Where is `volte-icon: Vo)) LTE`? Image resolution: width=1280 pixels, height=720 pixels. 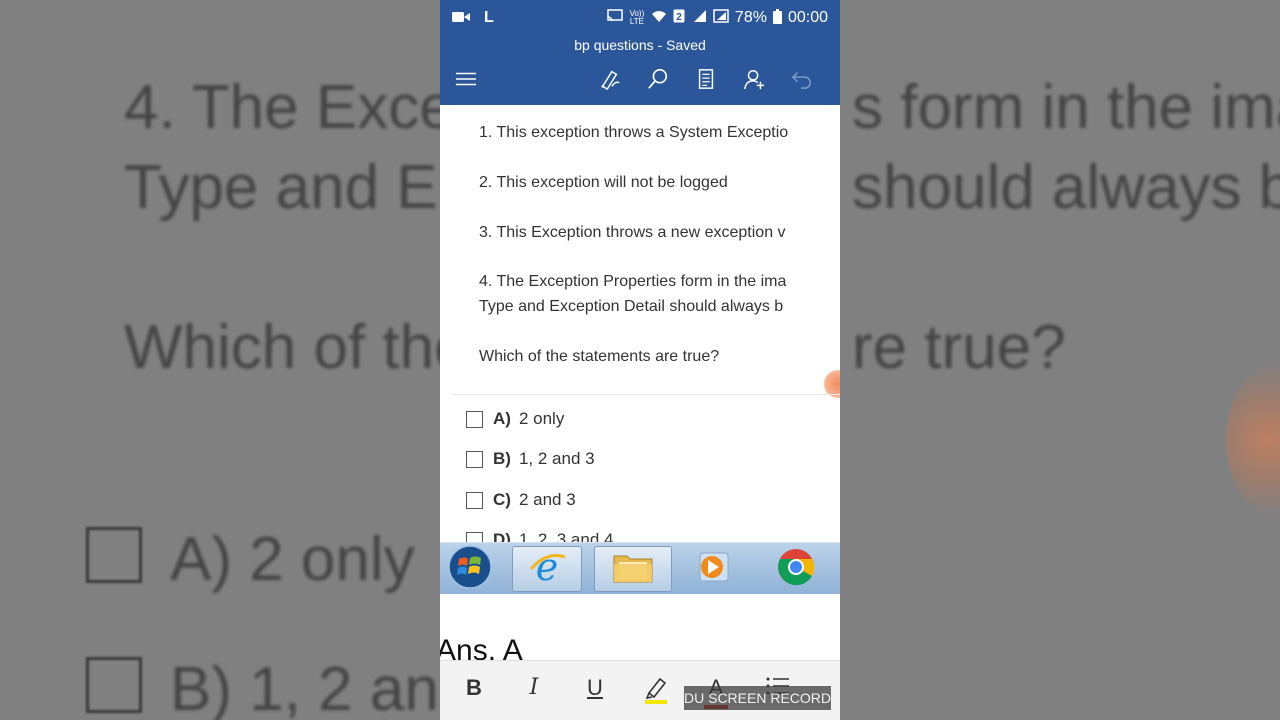
volte-icon: Vo)) LTE is located at coordinates (637, 17).